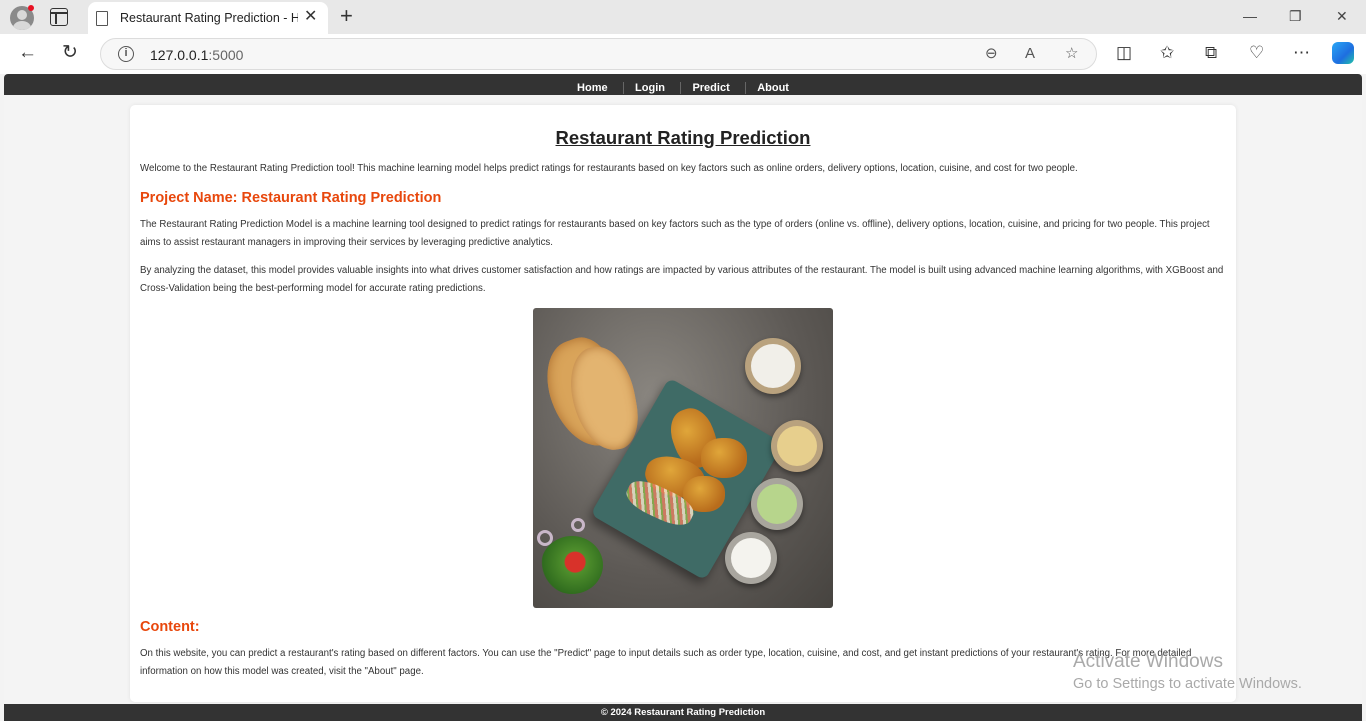 The image size is (1366, 721). Describe the element at coordinates (170, 627) in the screenshot. I see `content-heading: Content:` at that location.